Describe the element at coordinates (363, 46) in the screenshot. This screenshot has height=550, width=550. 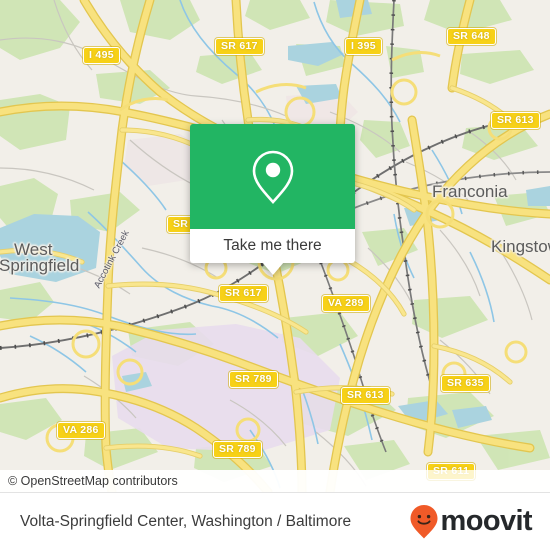
I see `road-shield: I 395` at that location.